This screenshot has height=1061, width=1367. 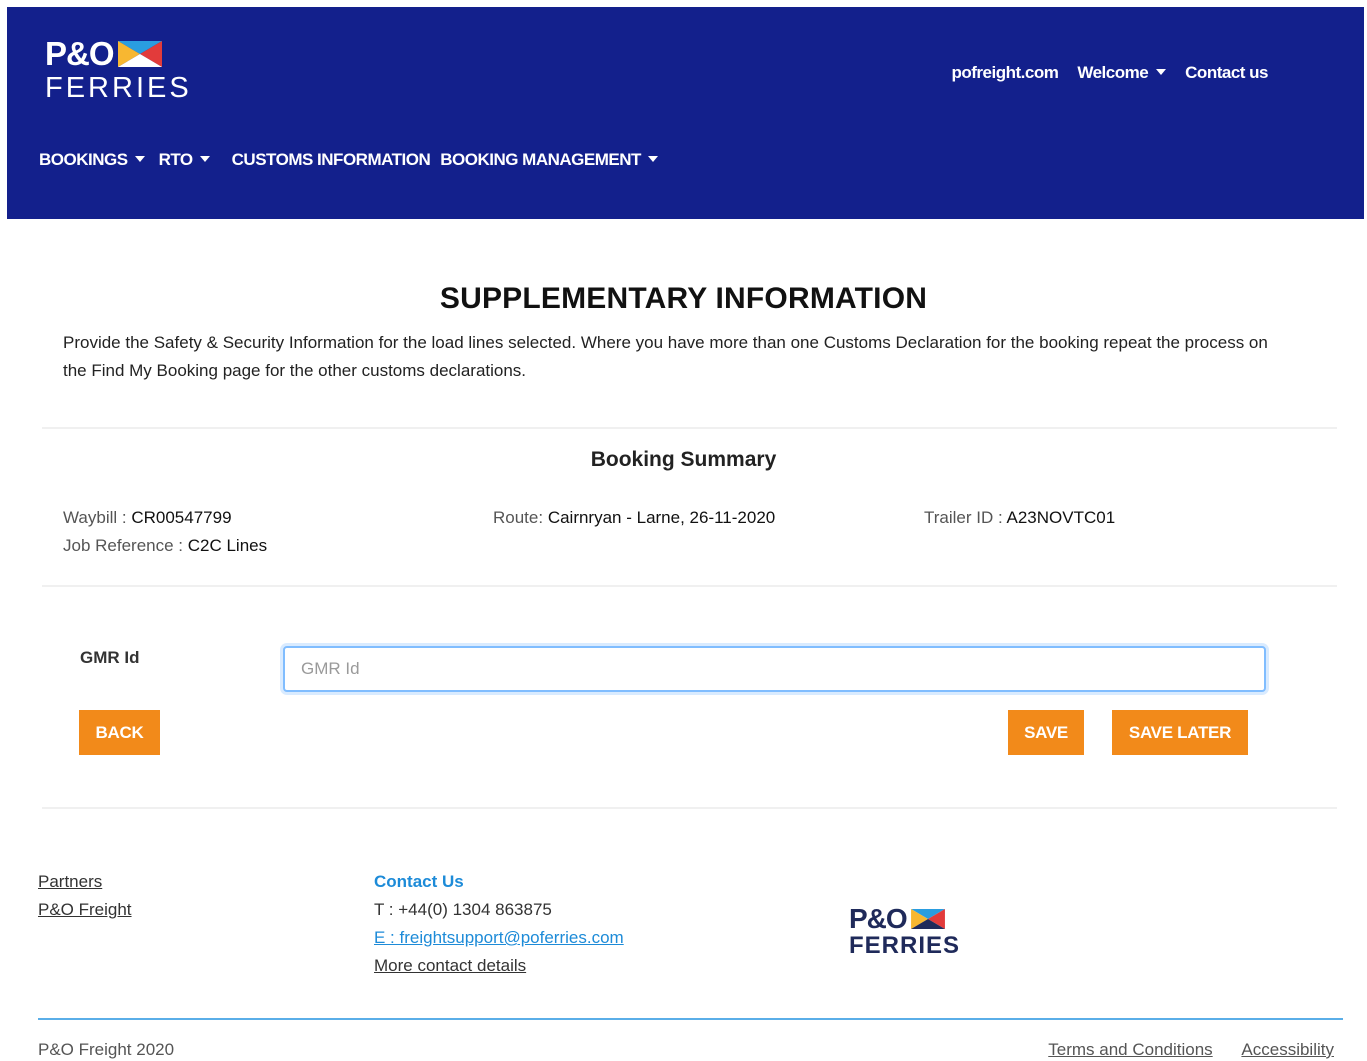 What do you see at coordinates (1113, 72) in the screenshot?
I see `welcome-label: Welcome` at bounding box center [1113, 72].